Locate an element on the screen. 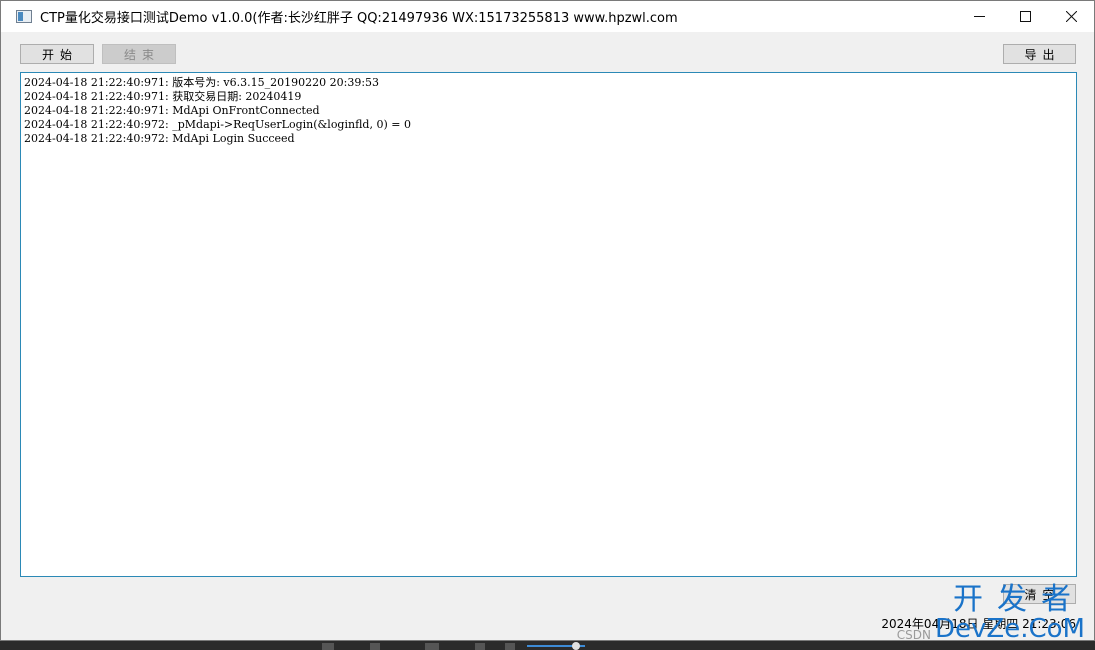 This screenshot has height=650, width=1095. window-controls is located at coordinates (1025, 16).